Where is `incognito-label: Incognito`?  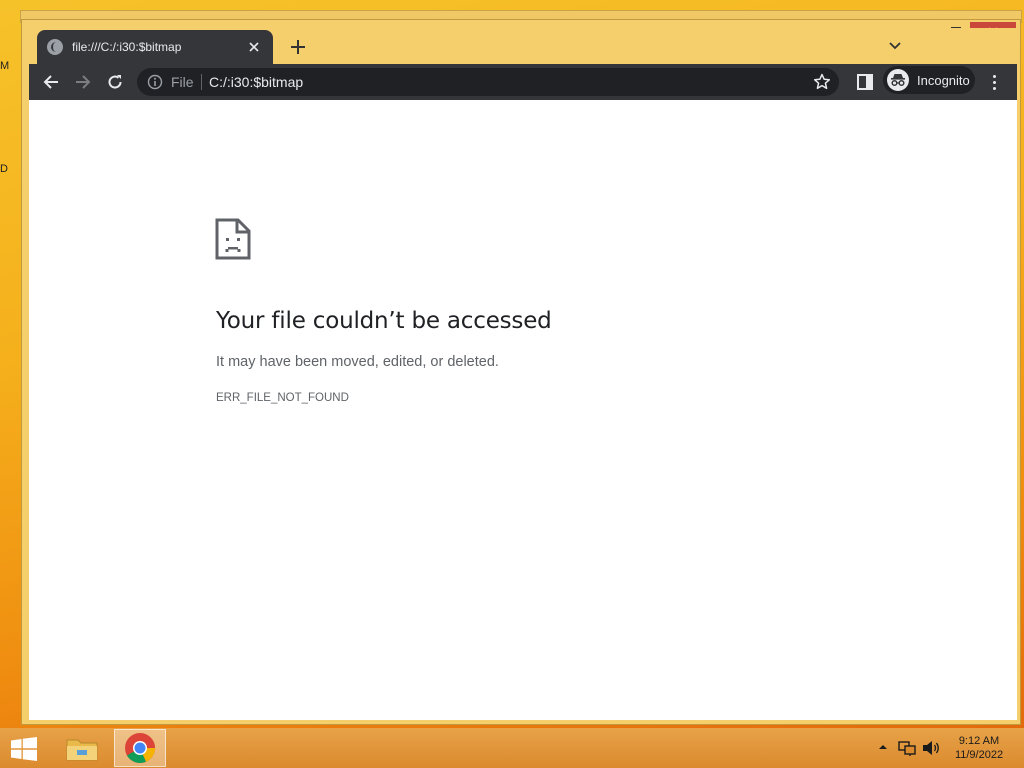
incognito-label: Incognito is located at coordinates (943, 80).